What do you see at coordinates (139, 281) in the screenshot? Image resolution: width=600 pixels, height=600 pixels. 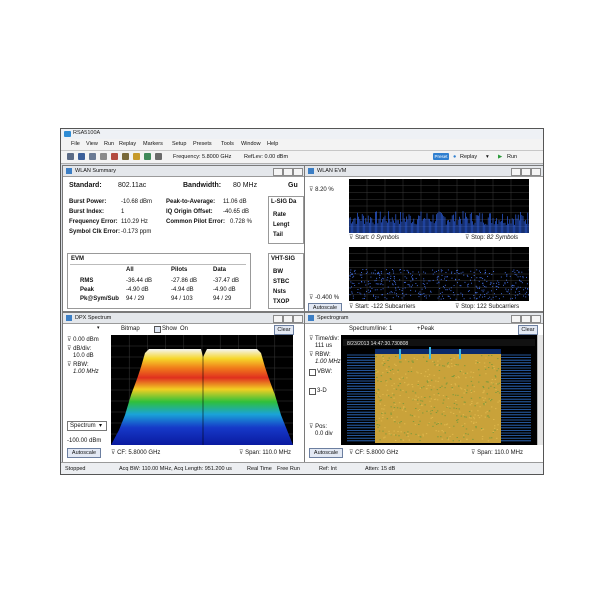 I see `evm-rms-all: -36.44 dB` at bounding box center [139, 281].